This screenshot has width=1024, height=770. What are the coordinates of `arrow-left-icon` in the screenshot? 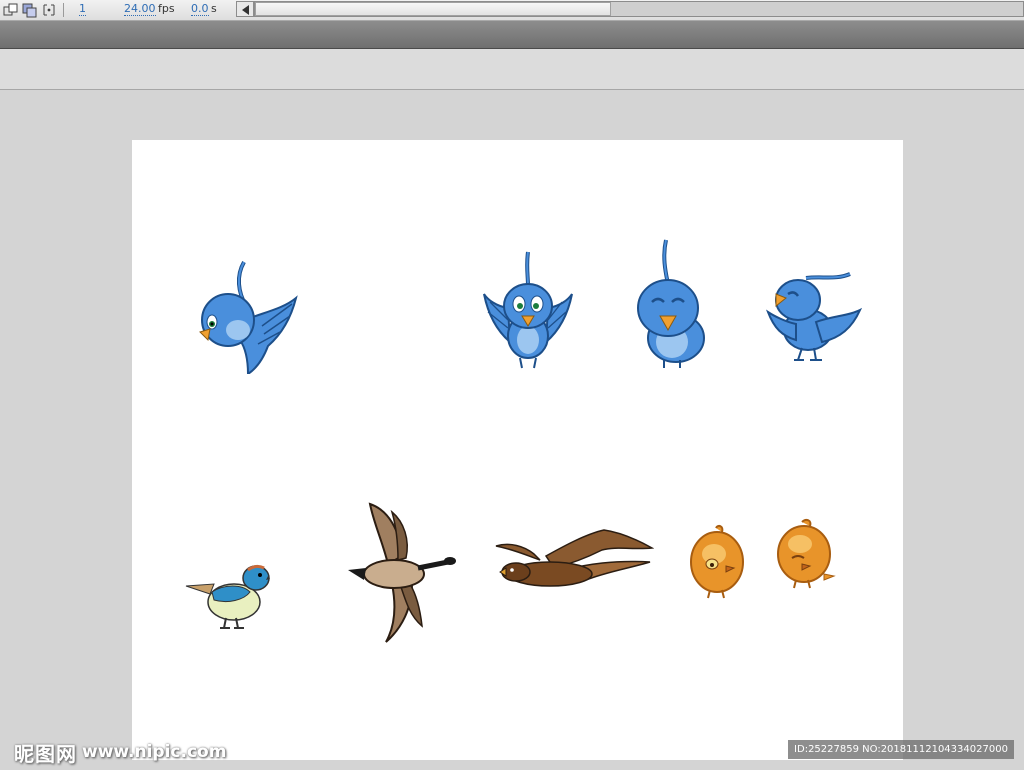 It's located at (245, 10).